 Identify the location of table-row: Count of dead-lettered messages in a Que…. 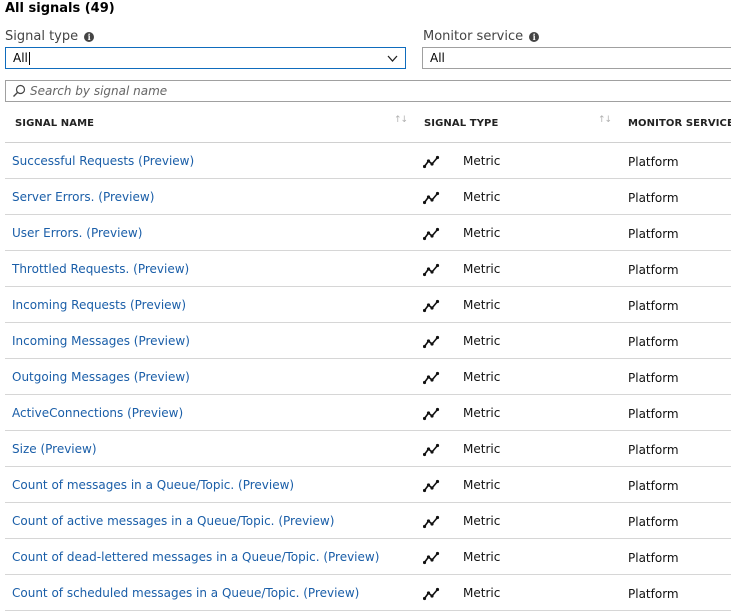
(368, 557).